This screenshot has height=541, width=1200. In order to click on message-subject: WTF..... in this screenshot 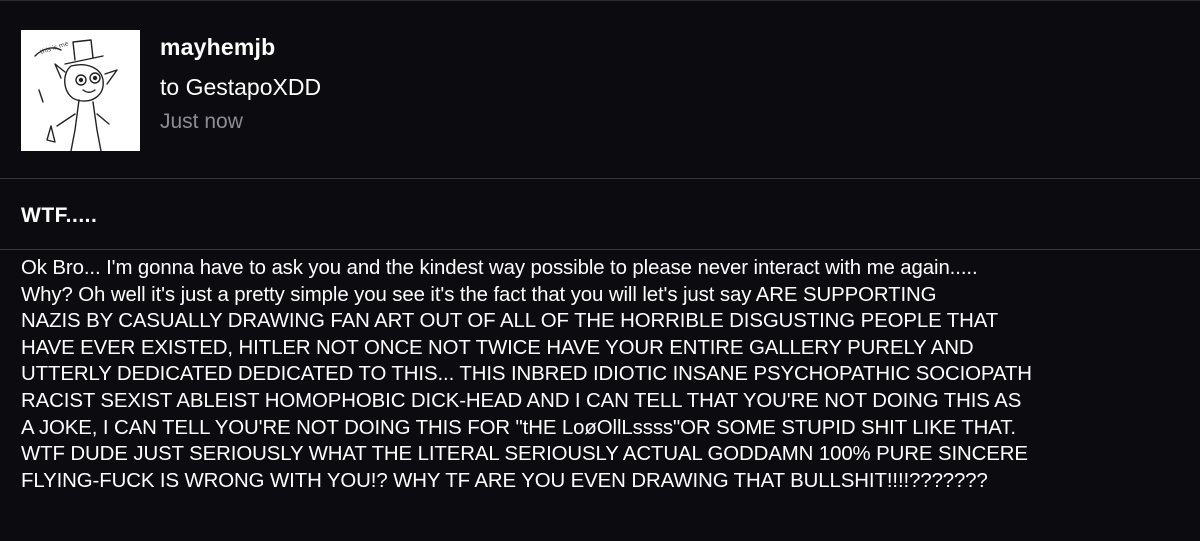, I will do `click(59, 215)`.